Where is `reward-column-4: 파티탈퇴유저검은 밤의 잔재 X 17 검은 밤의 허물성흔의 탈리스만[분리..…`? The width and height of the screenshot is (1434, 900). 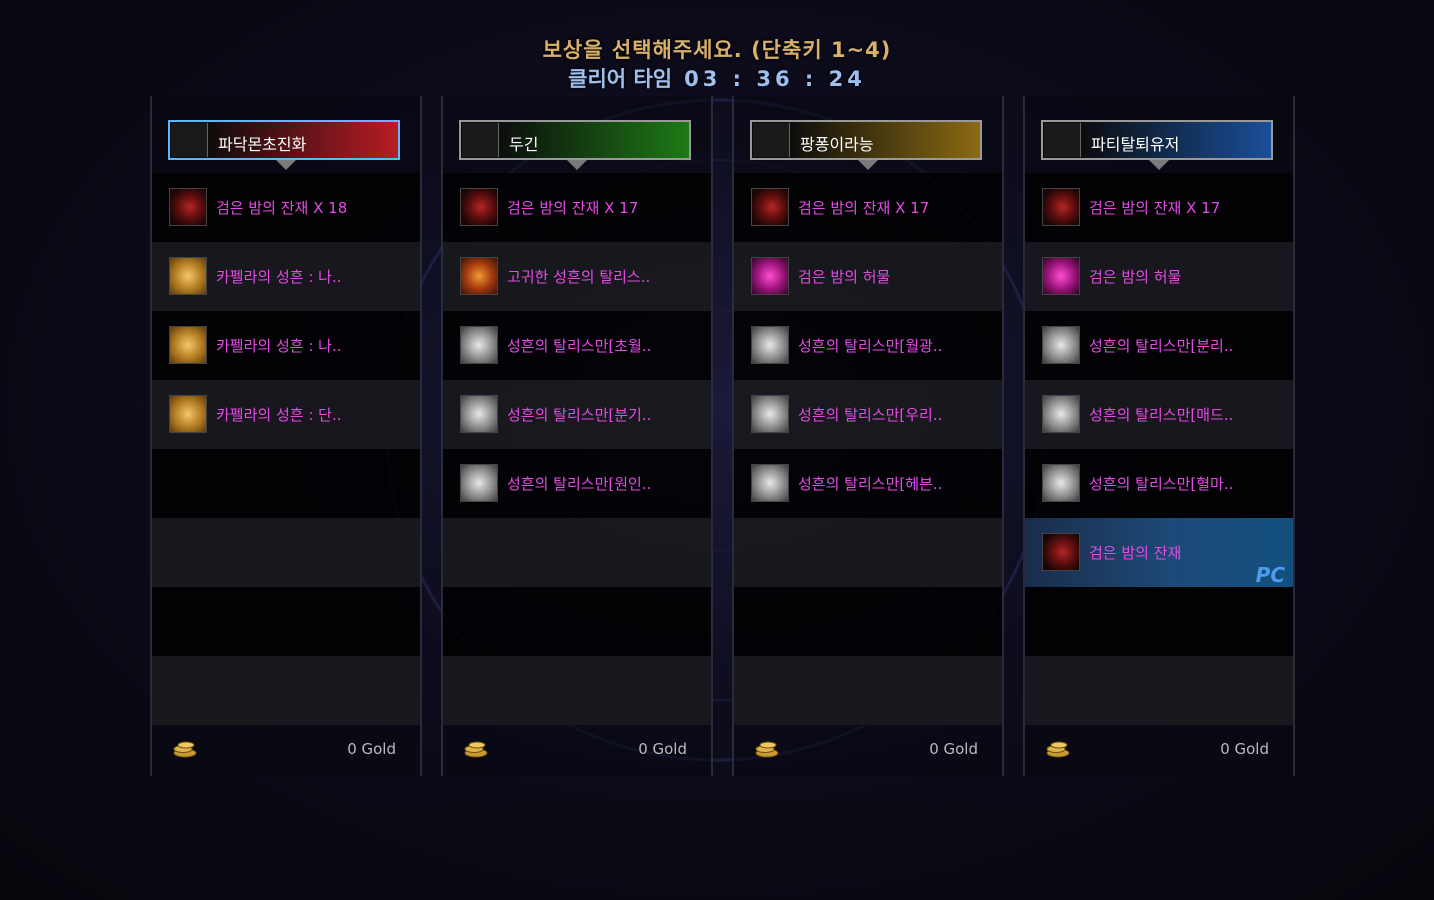 reward-column-4: 파티탈퇴유저검은 밤의 잔재 X 17 검은 밤의 허물성흔의 탈리스만[분리..… is located at coordinates (1159, 436).